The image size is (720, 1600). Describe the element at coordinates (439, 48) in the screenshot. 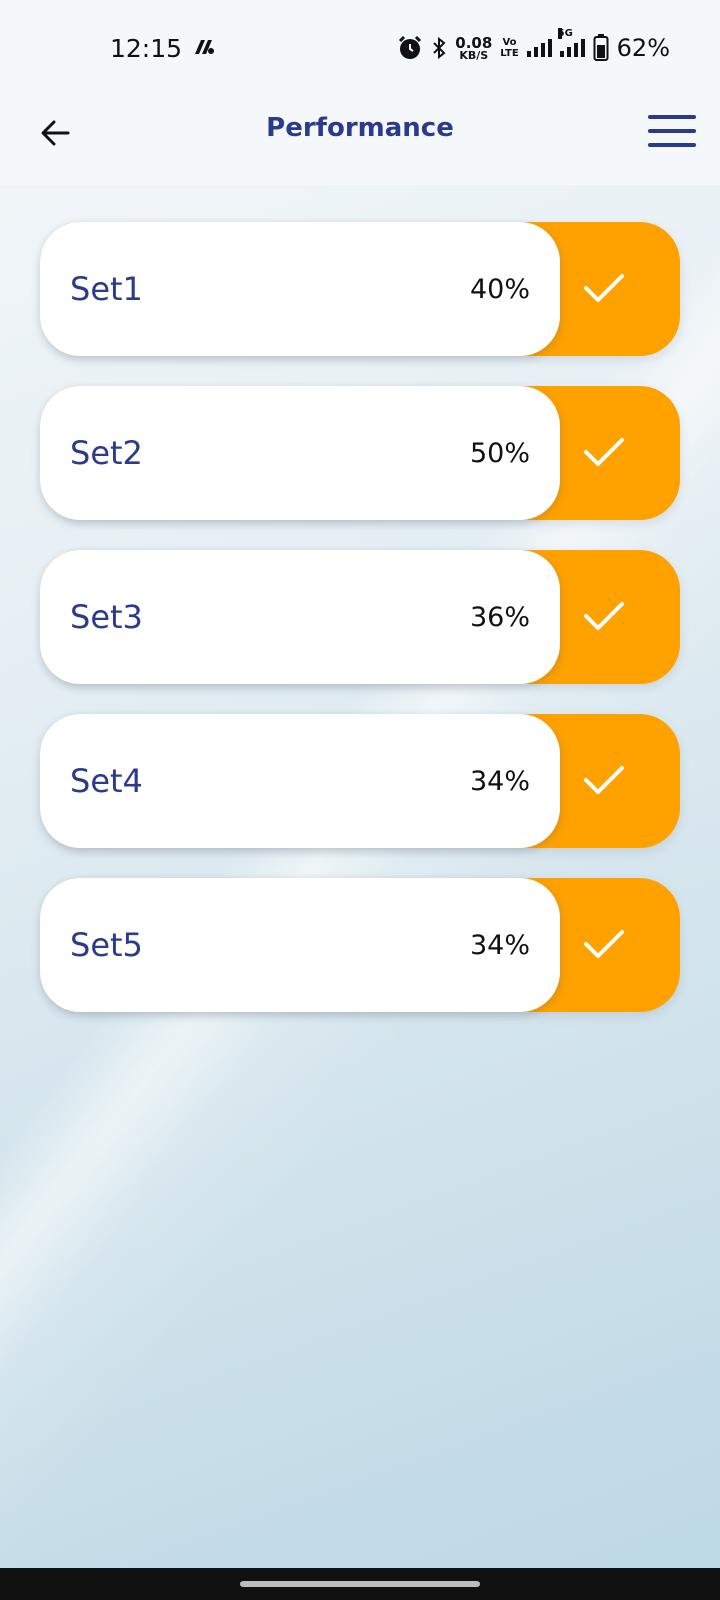

I see `bluetooth-icon` at that location.